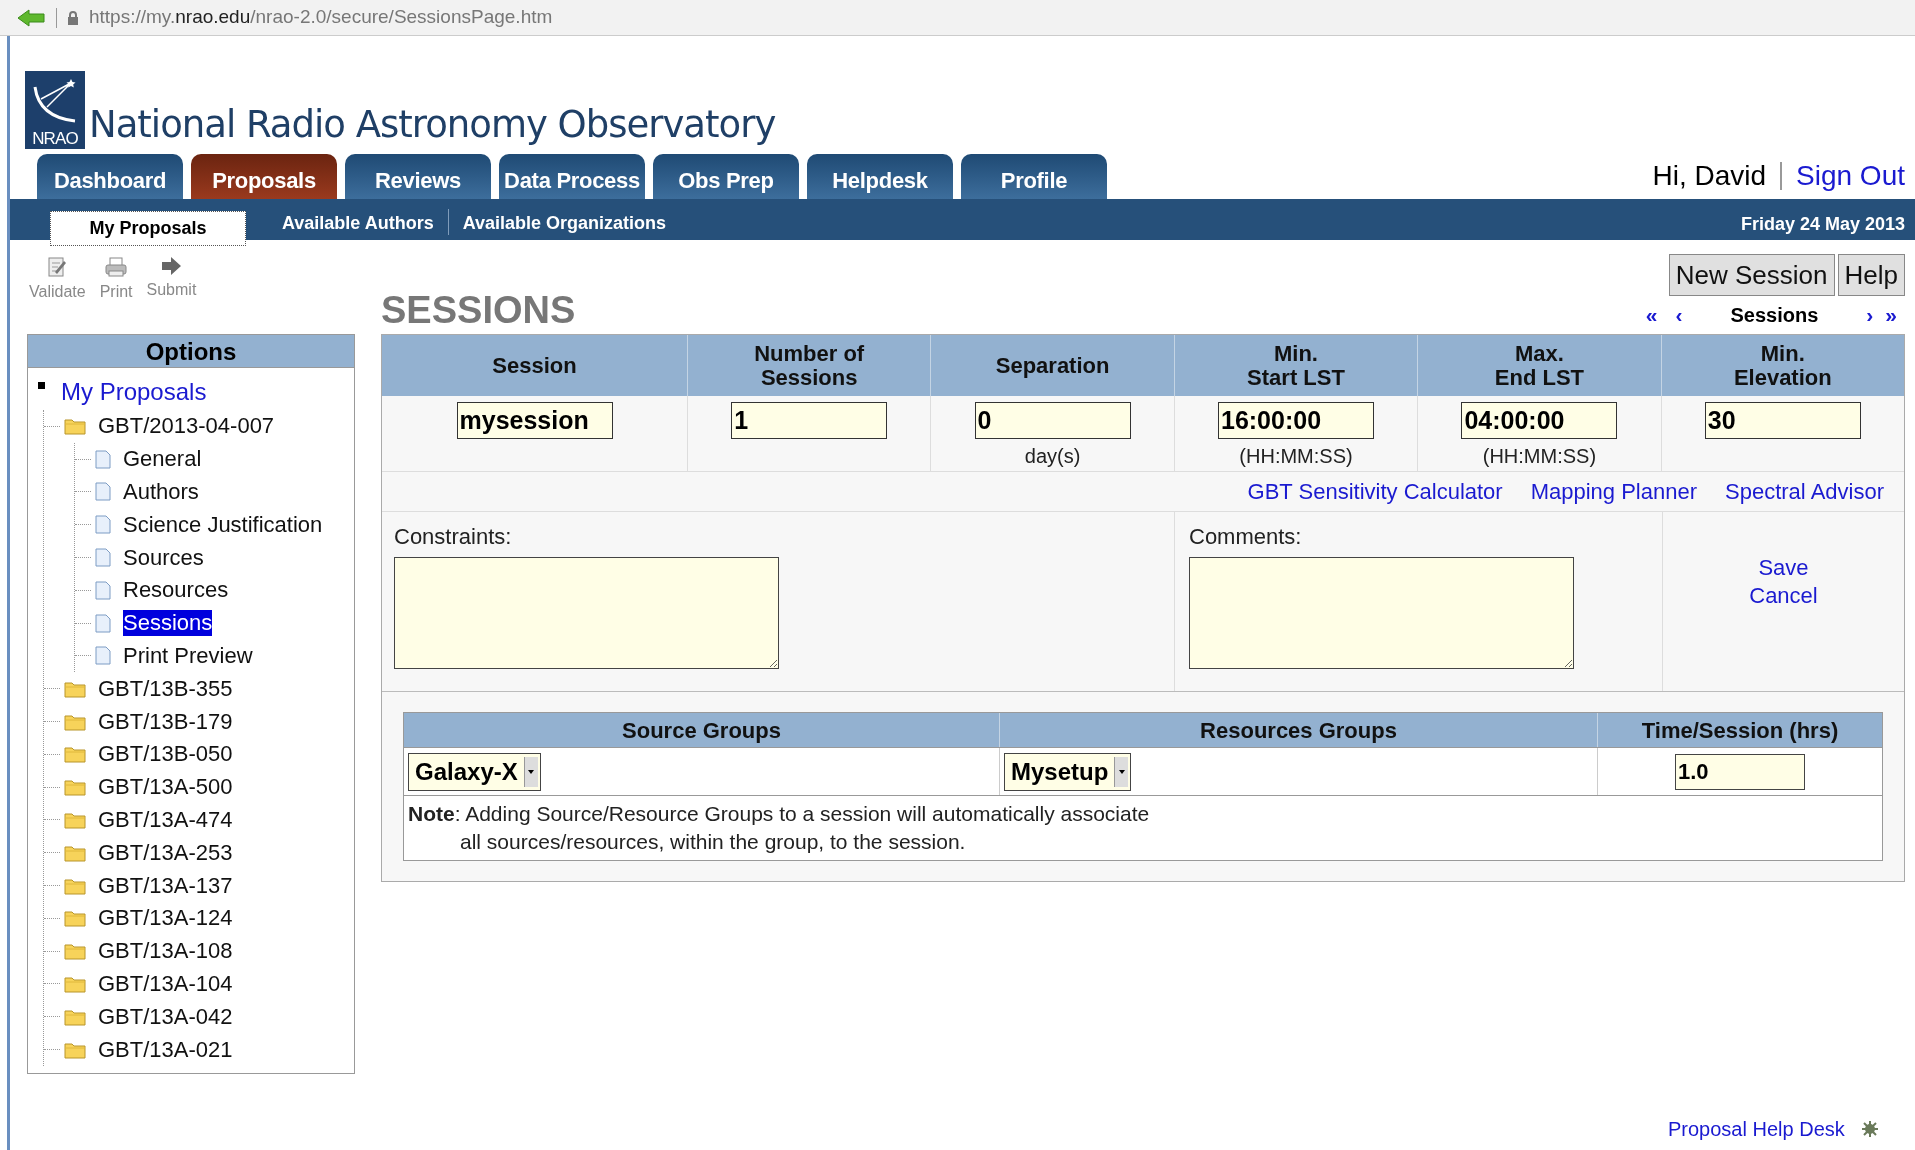 This screenshot has width=1915, height=1150. Describe the element at coordinates (1679, 315) in the screenshot. I see `previous-page-link: ‹` at that location.